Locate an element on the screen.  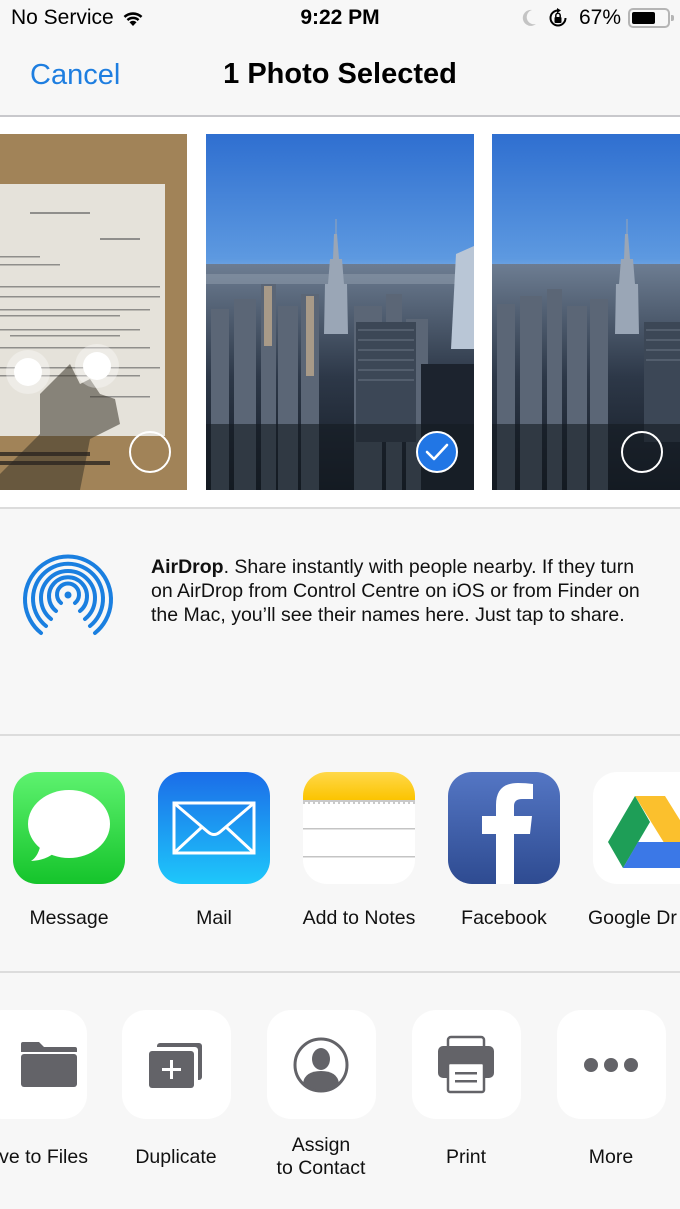
battery-icon is located at coordinates (651, 18).